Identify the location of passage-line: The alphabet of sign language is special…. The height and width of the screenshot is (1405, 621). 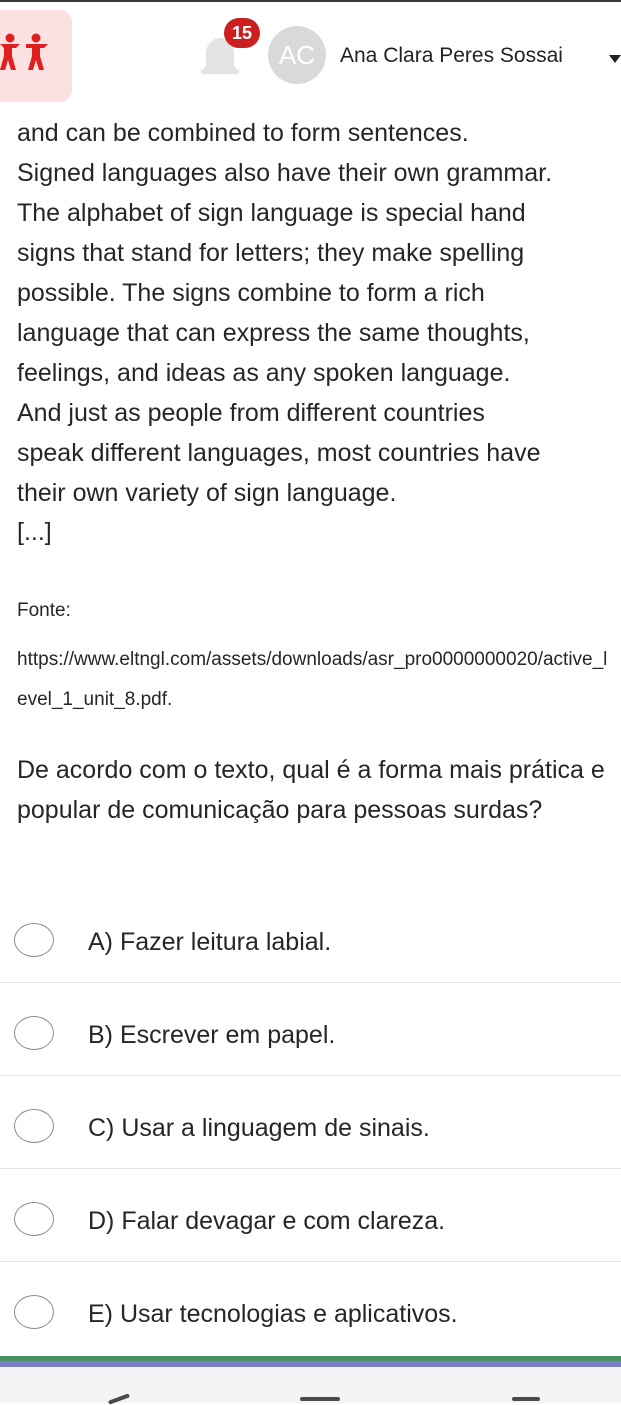
(271, 213).